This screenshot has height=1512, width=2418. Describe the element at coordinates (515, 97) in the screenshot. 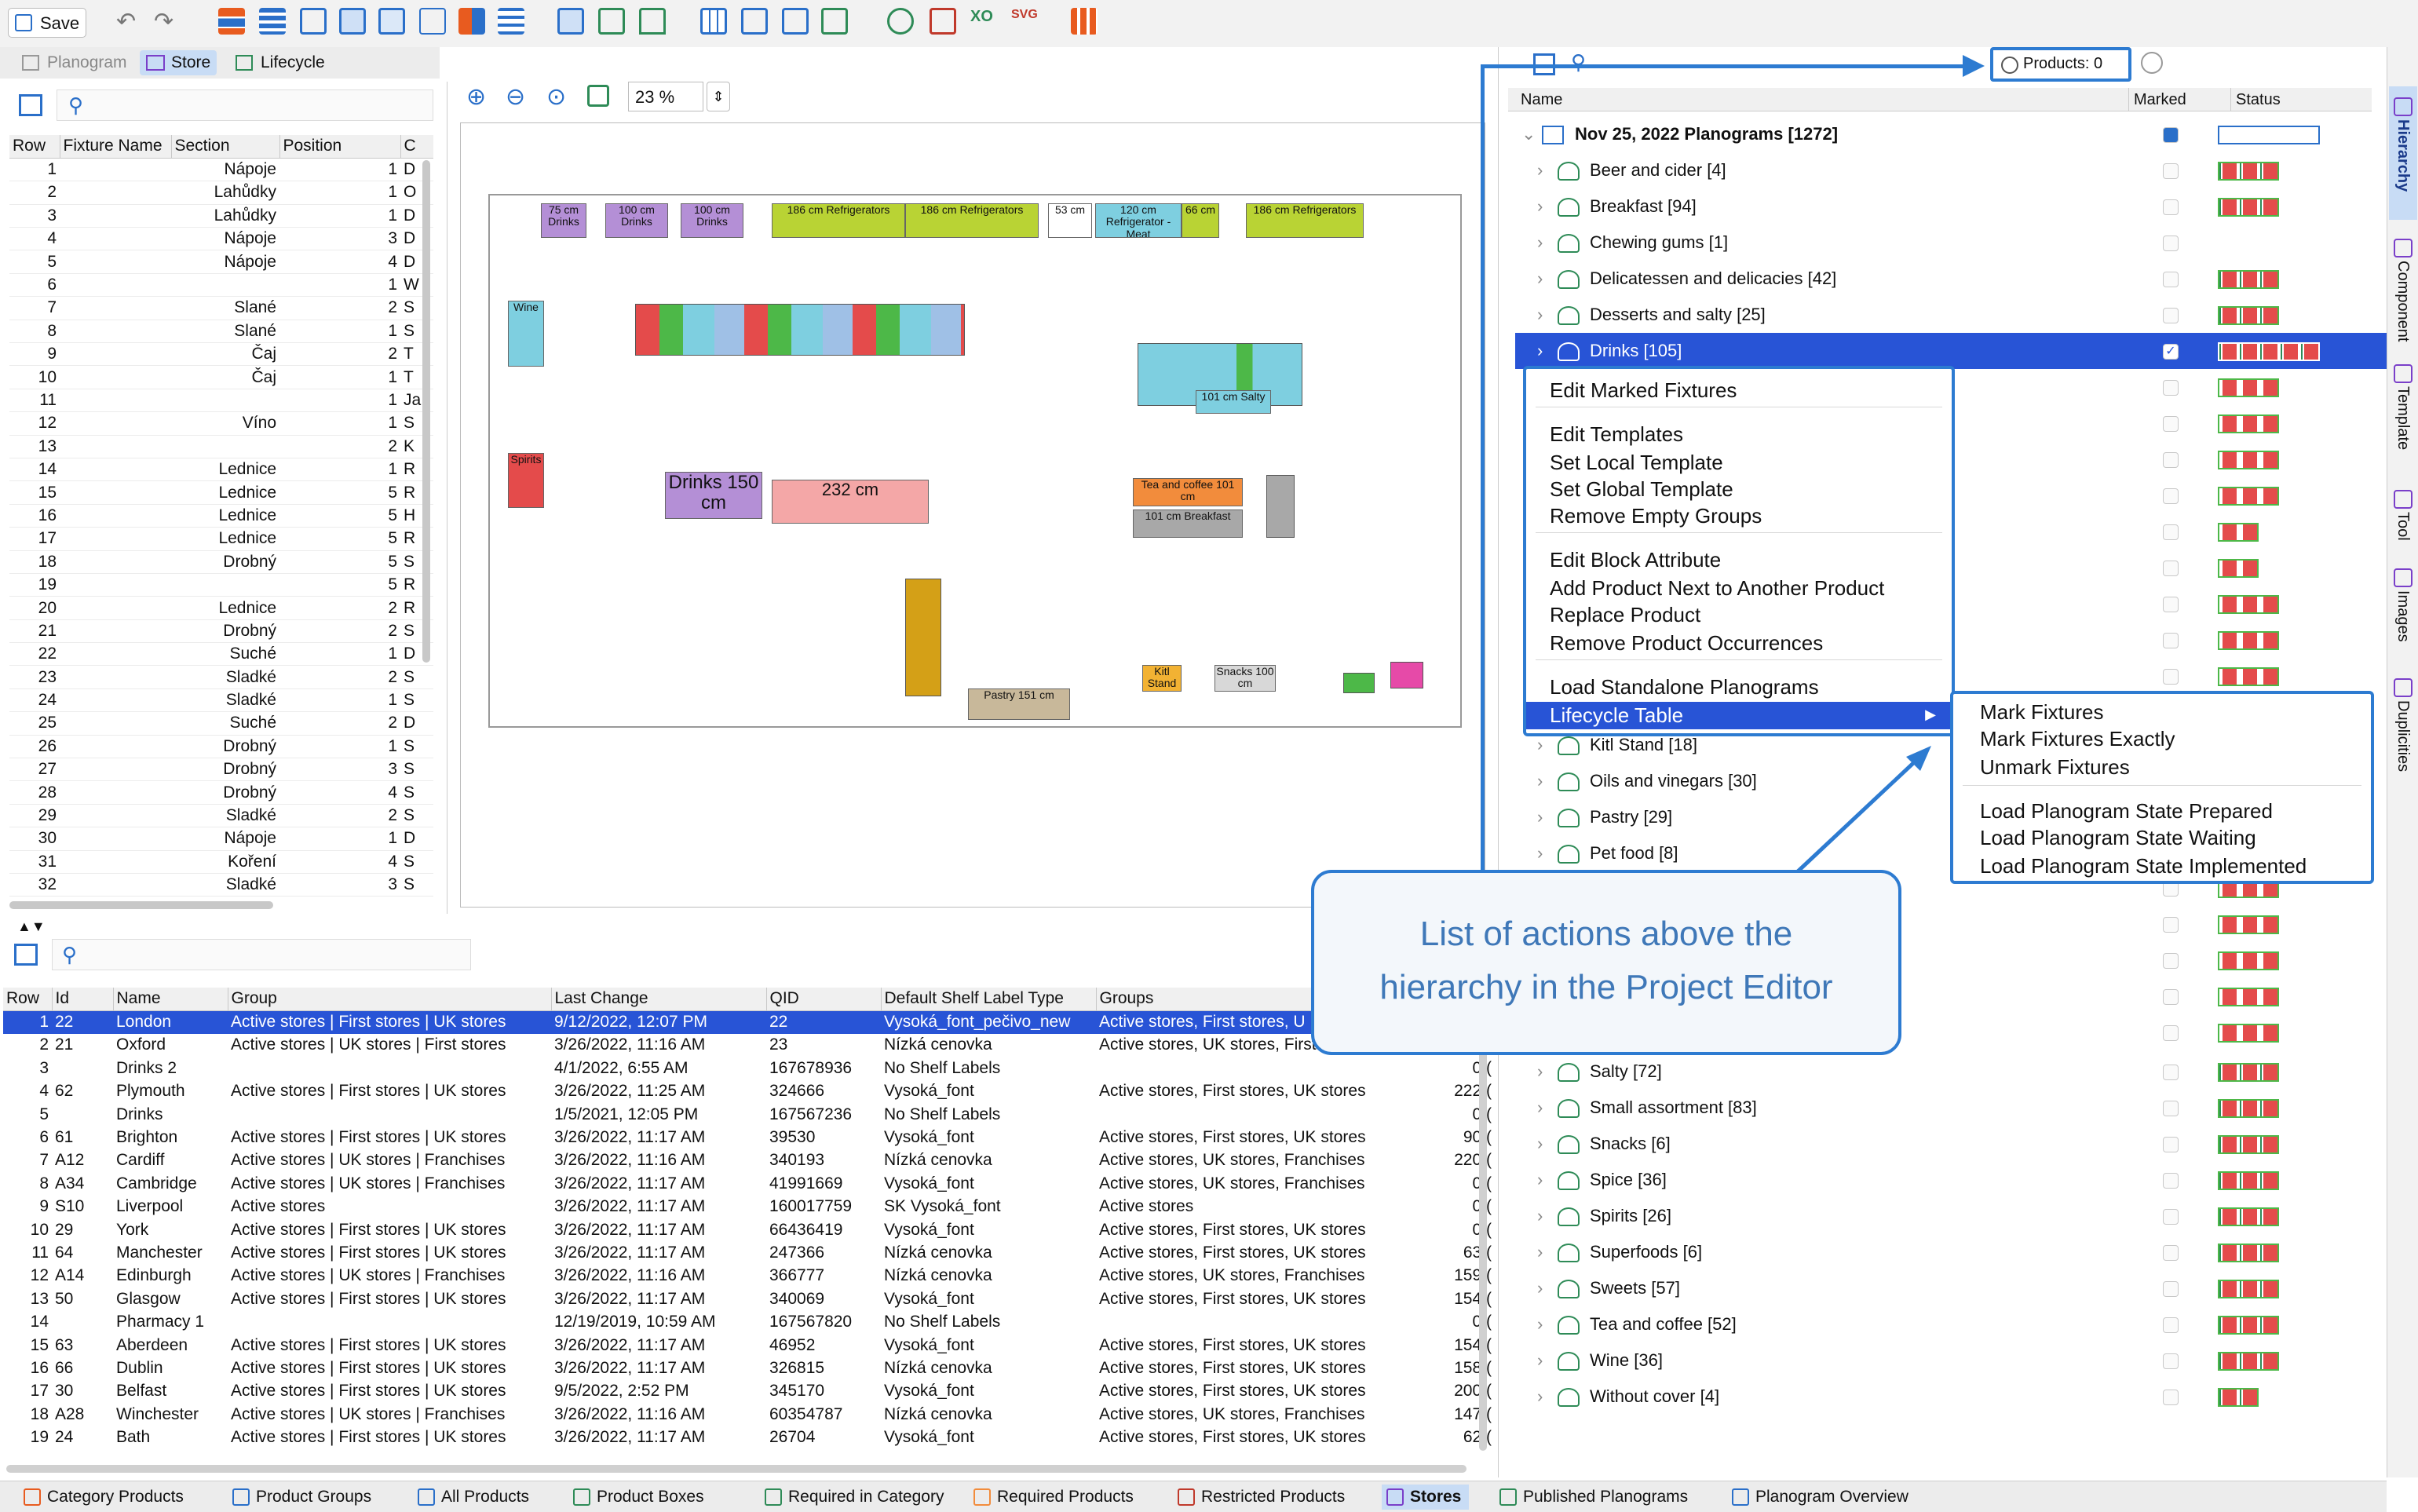

I see `zoom-out-icon: ⊖` at that location.